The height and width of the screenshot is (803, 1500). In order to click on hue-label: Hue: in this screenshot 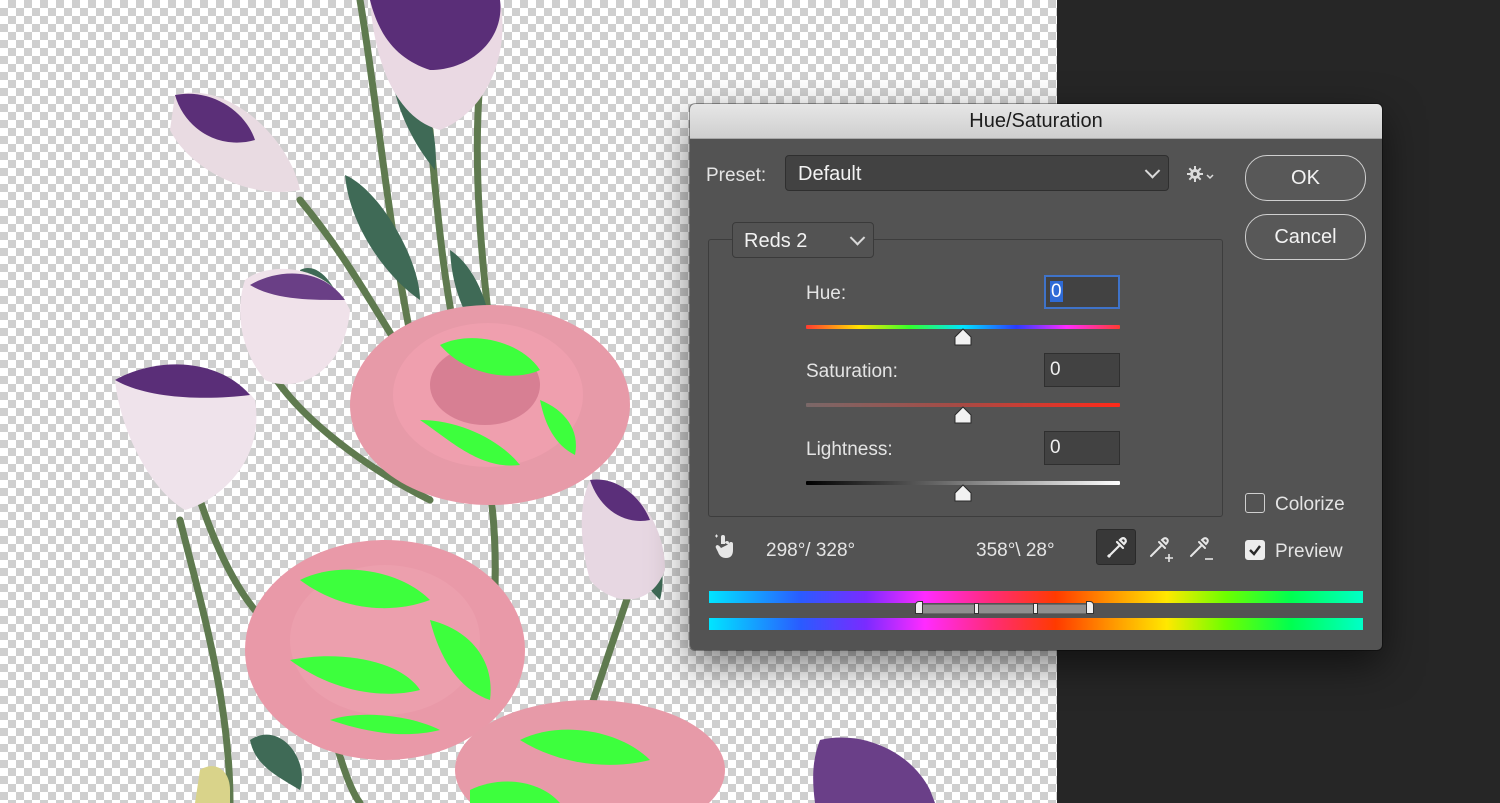, I will do `click(826, 293)`.